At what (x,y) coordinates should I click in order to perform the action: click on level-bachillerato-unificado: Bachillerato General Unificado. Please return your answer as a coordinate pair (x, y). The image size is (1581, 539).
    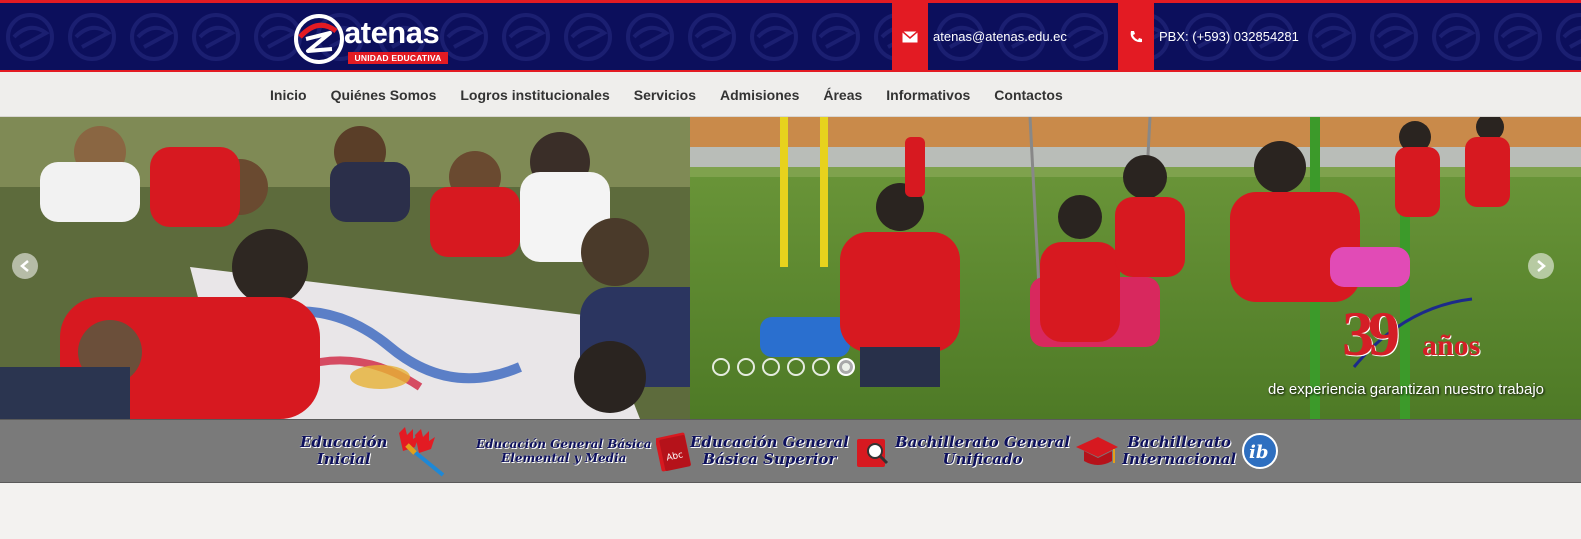
    Looking at the image, I should click on (1007, 451).